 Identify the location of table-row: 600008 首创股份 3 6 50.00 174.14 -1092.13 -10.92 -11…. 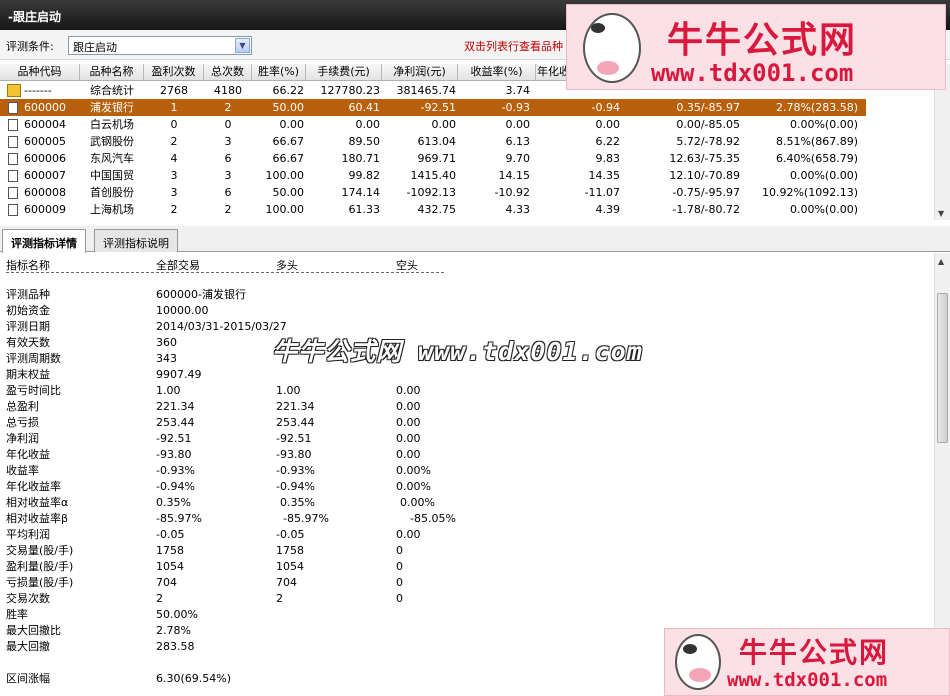
(433, 192).